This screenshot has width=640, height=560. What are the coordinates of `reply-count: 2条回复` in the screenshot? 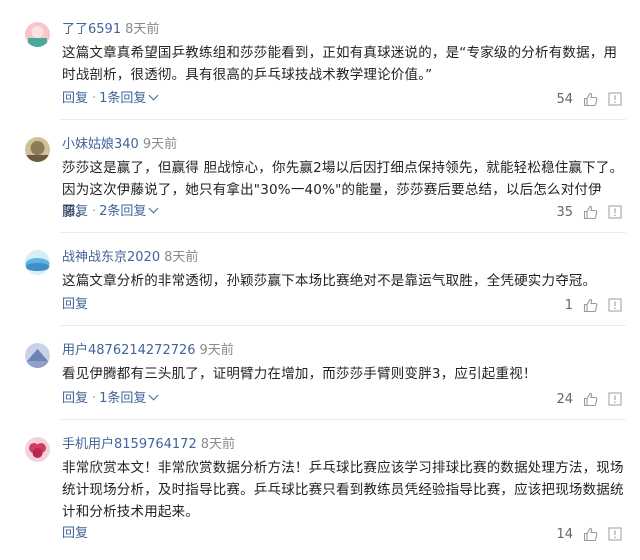 It's located at (123, 211).